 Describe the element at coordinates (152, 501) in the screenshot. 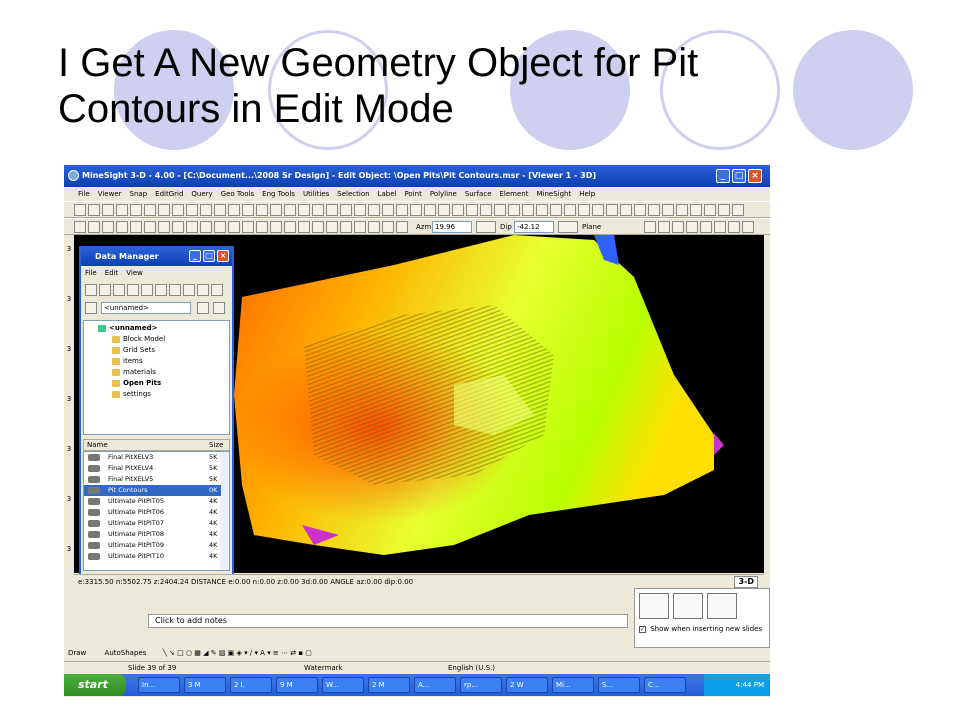

I see `list-item: Ultimate PitPIT05 4K` at that location.